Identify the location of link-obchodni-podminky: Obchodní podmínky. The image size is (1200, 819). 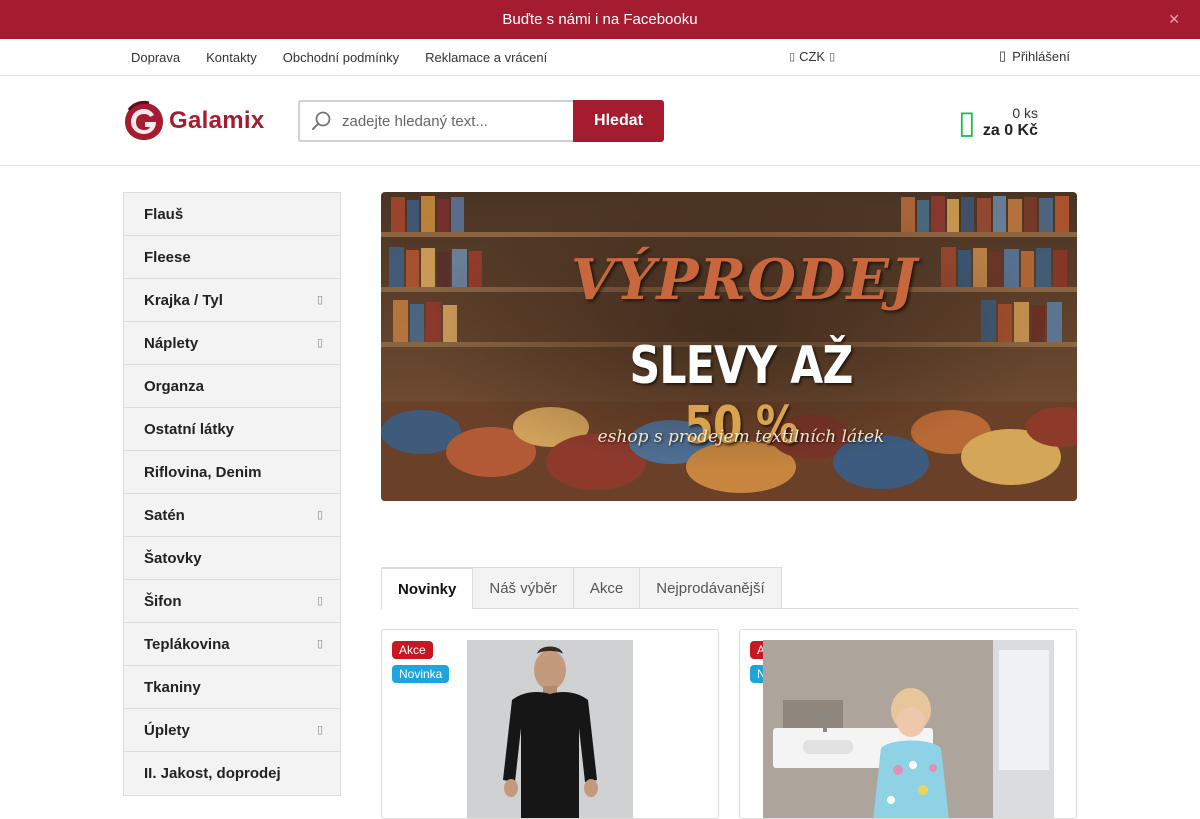
(341, 57).